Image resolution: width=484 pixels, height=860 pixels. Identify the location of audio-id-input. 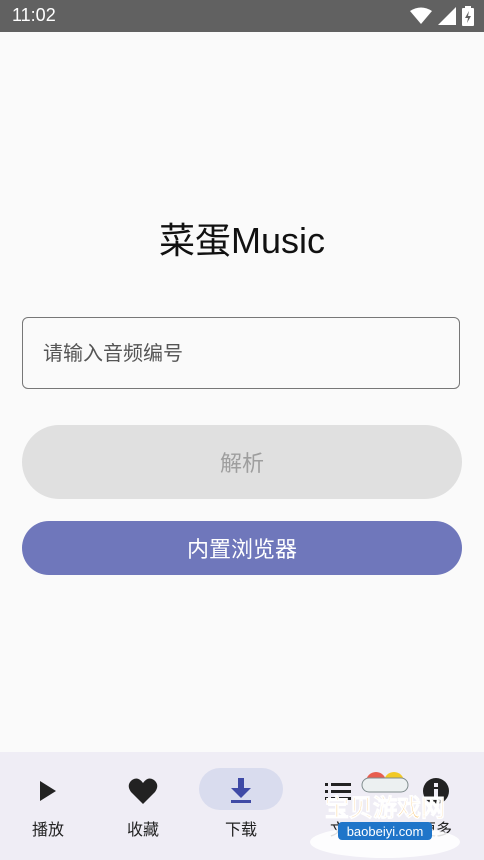
(241, 353).